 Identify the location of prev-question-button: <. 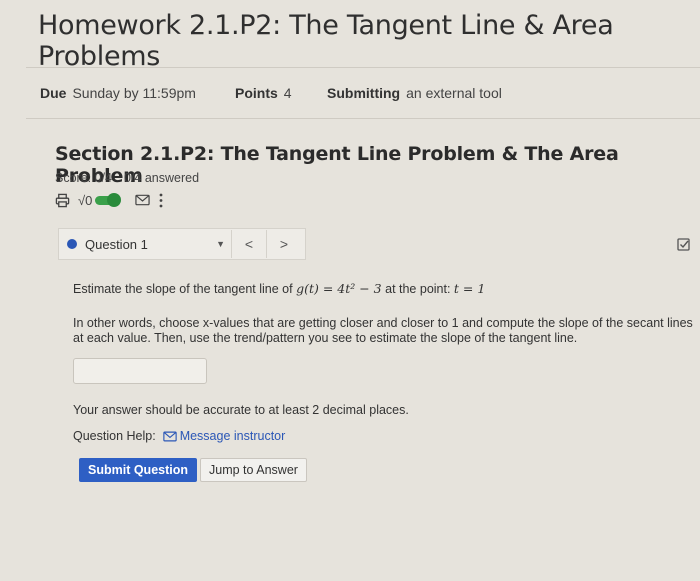
(249, 244).